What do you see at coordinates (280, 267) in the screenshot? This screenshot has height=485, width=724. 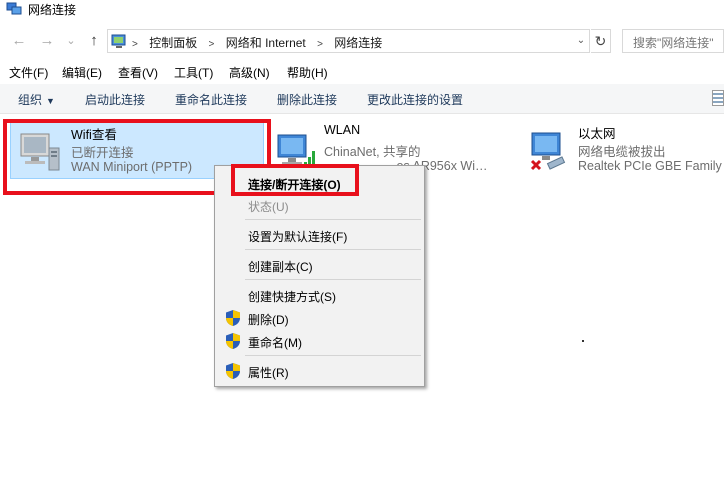 I see `menu-item-label: 创建副本(C)` at bounding box center [280, 267].